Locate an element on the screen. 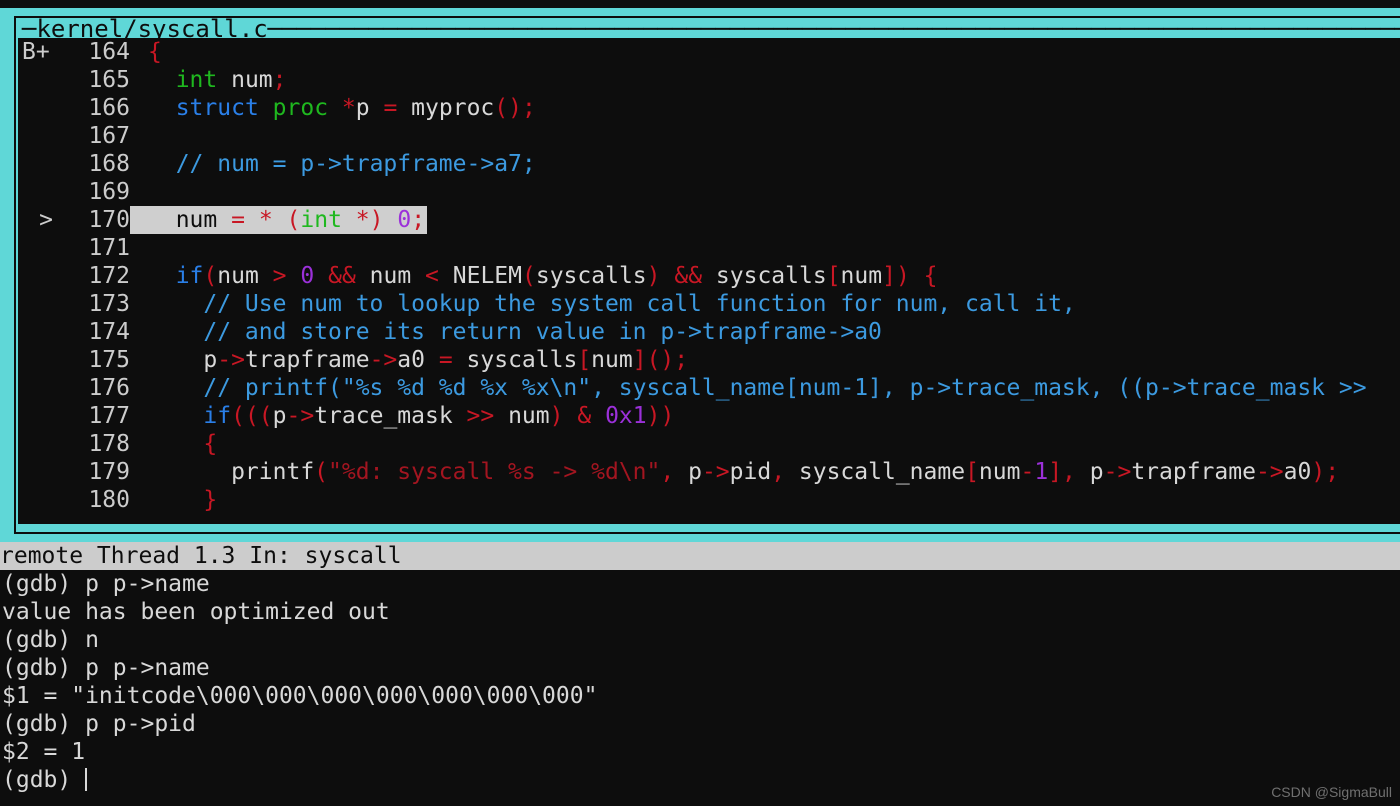  command-output-line: (gdb) p p->name is located at coordinates (106, 668).